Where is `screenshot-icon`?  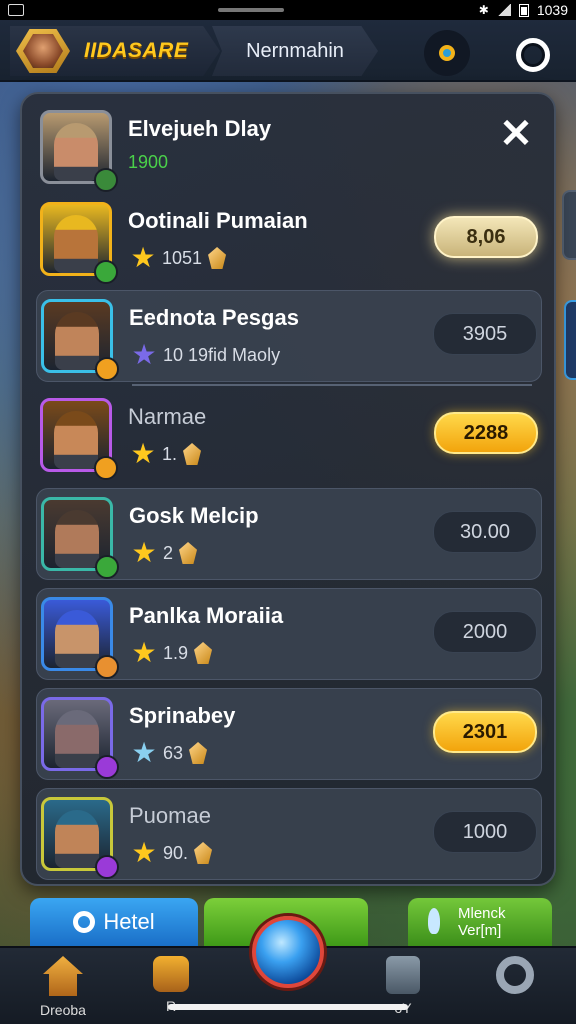
screenshot-icon is located at coordinates (16, 10).